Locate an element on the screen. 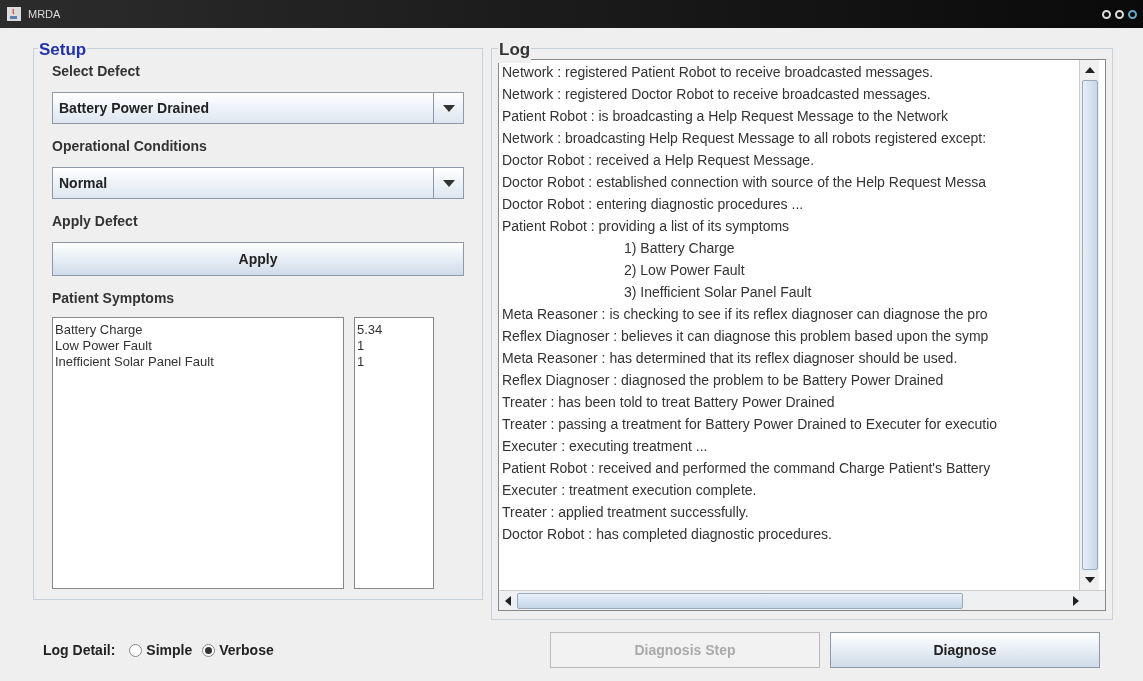 This screenshot has width=1143, height=681. radio-option: Verbose is located at coordinates (238, 650).